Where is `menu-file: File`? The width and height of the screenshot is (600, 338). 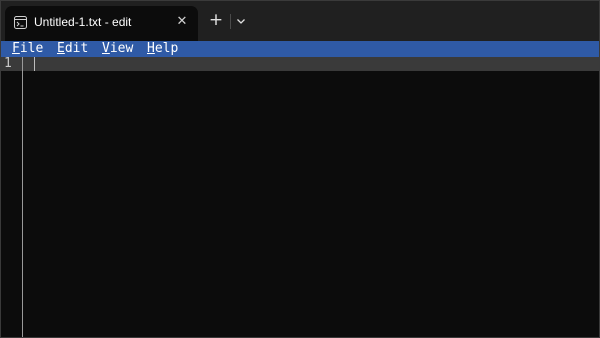
menu-file: File is located at coordinates (27, 49).